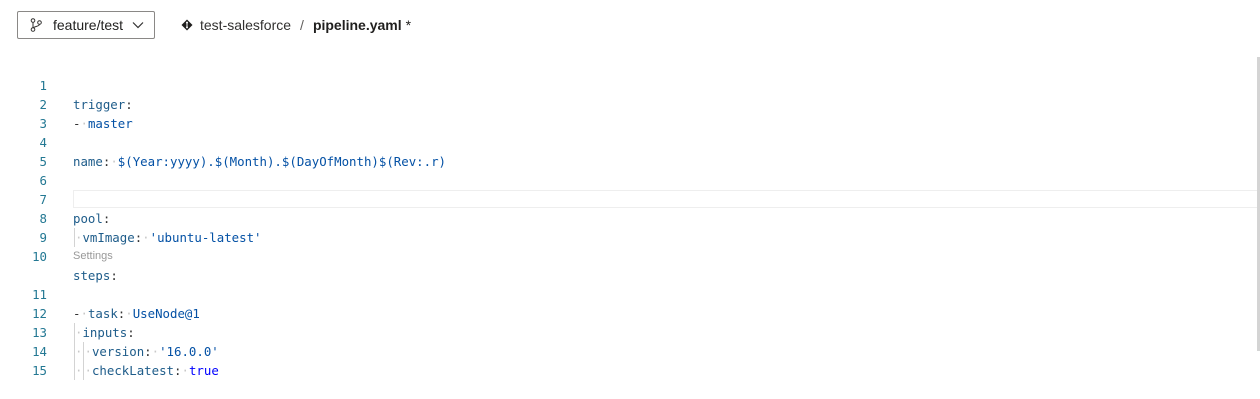 The image size is (1260, 399). I want to click on code-line: 3, so click(630, 113).